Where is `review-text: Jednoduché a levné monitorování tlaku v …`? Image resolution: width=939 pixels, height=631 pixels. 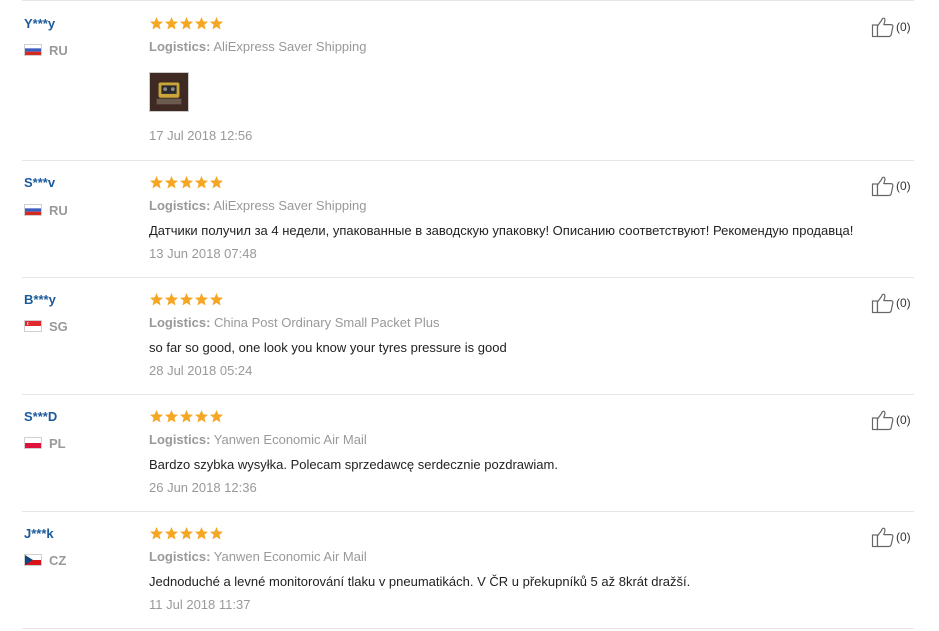 review-text: Jednoduché a levné monitorování tlaku v … is located at coordinates (420, 581).